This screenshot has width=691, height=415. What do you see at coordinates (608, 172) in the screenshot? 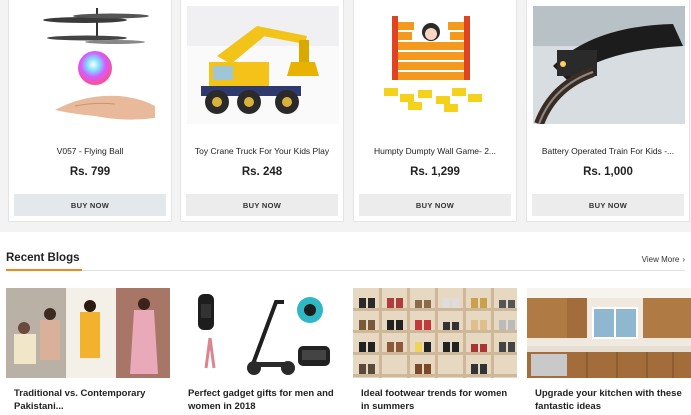
I see `product-price: Rs. 1,000` at bounding box center [608, 172].